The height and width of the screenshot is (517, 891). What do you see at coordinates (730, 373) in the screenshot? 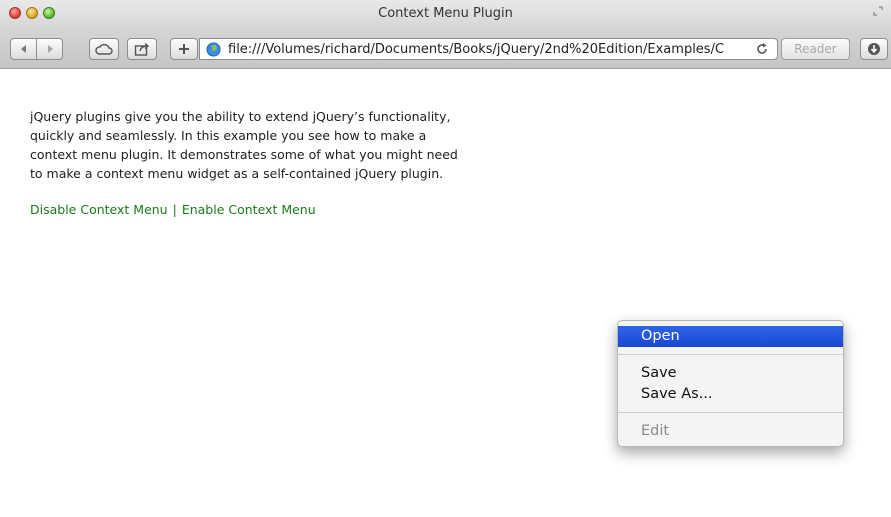
I see `context-menu-item-save: Save` at bounding box center [730, 373].